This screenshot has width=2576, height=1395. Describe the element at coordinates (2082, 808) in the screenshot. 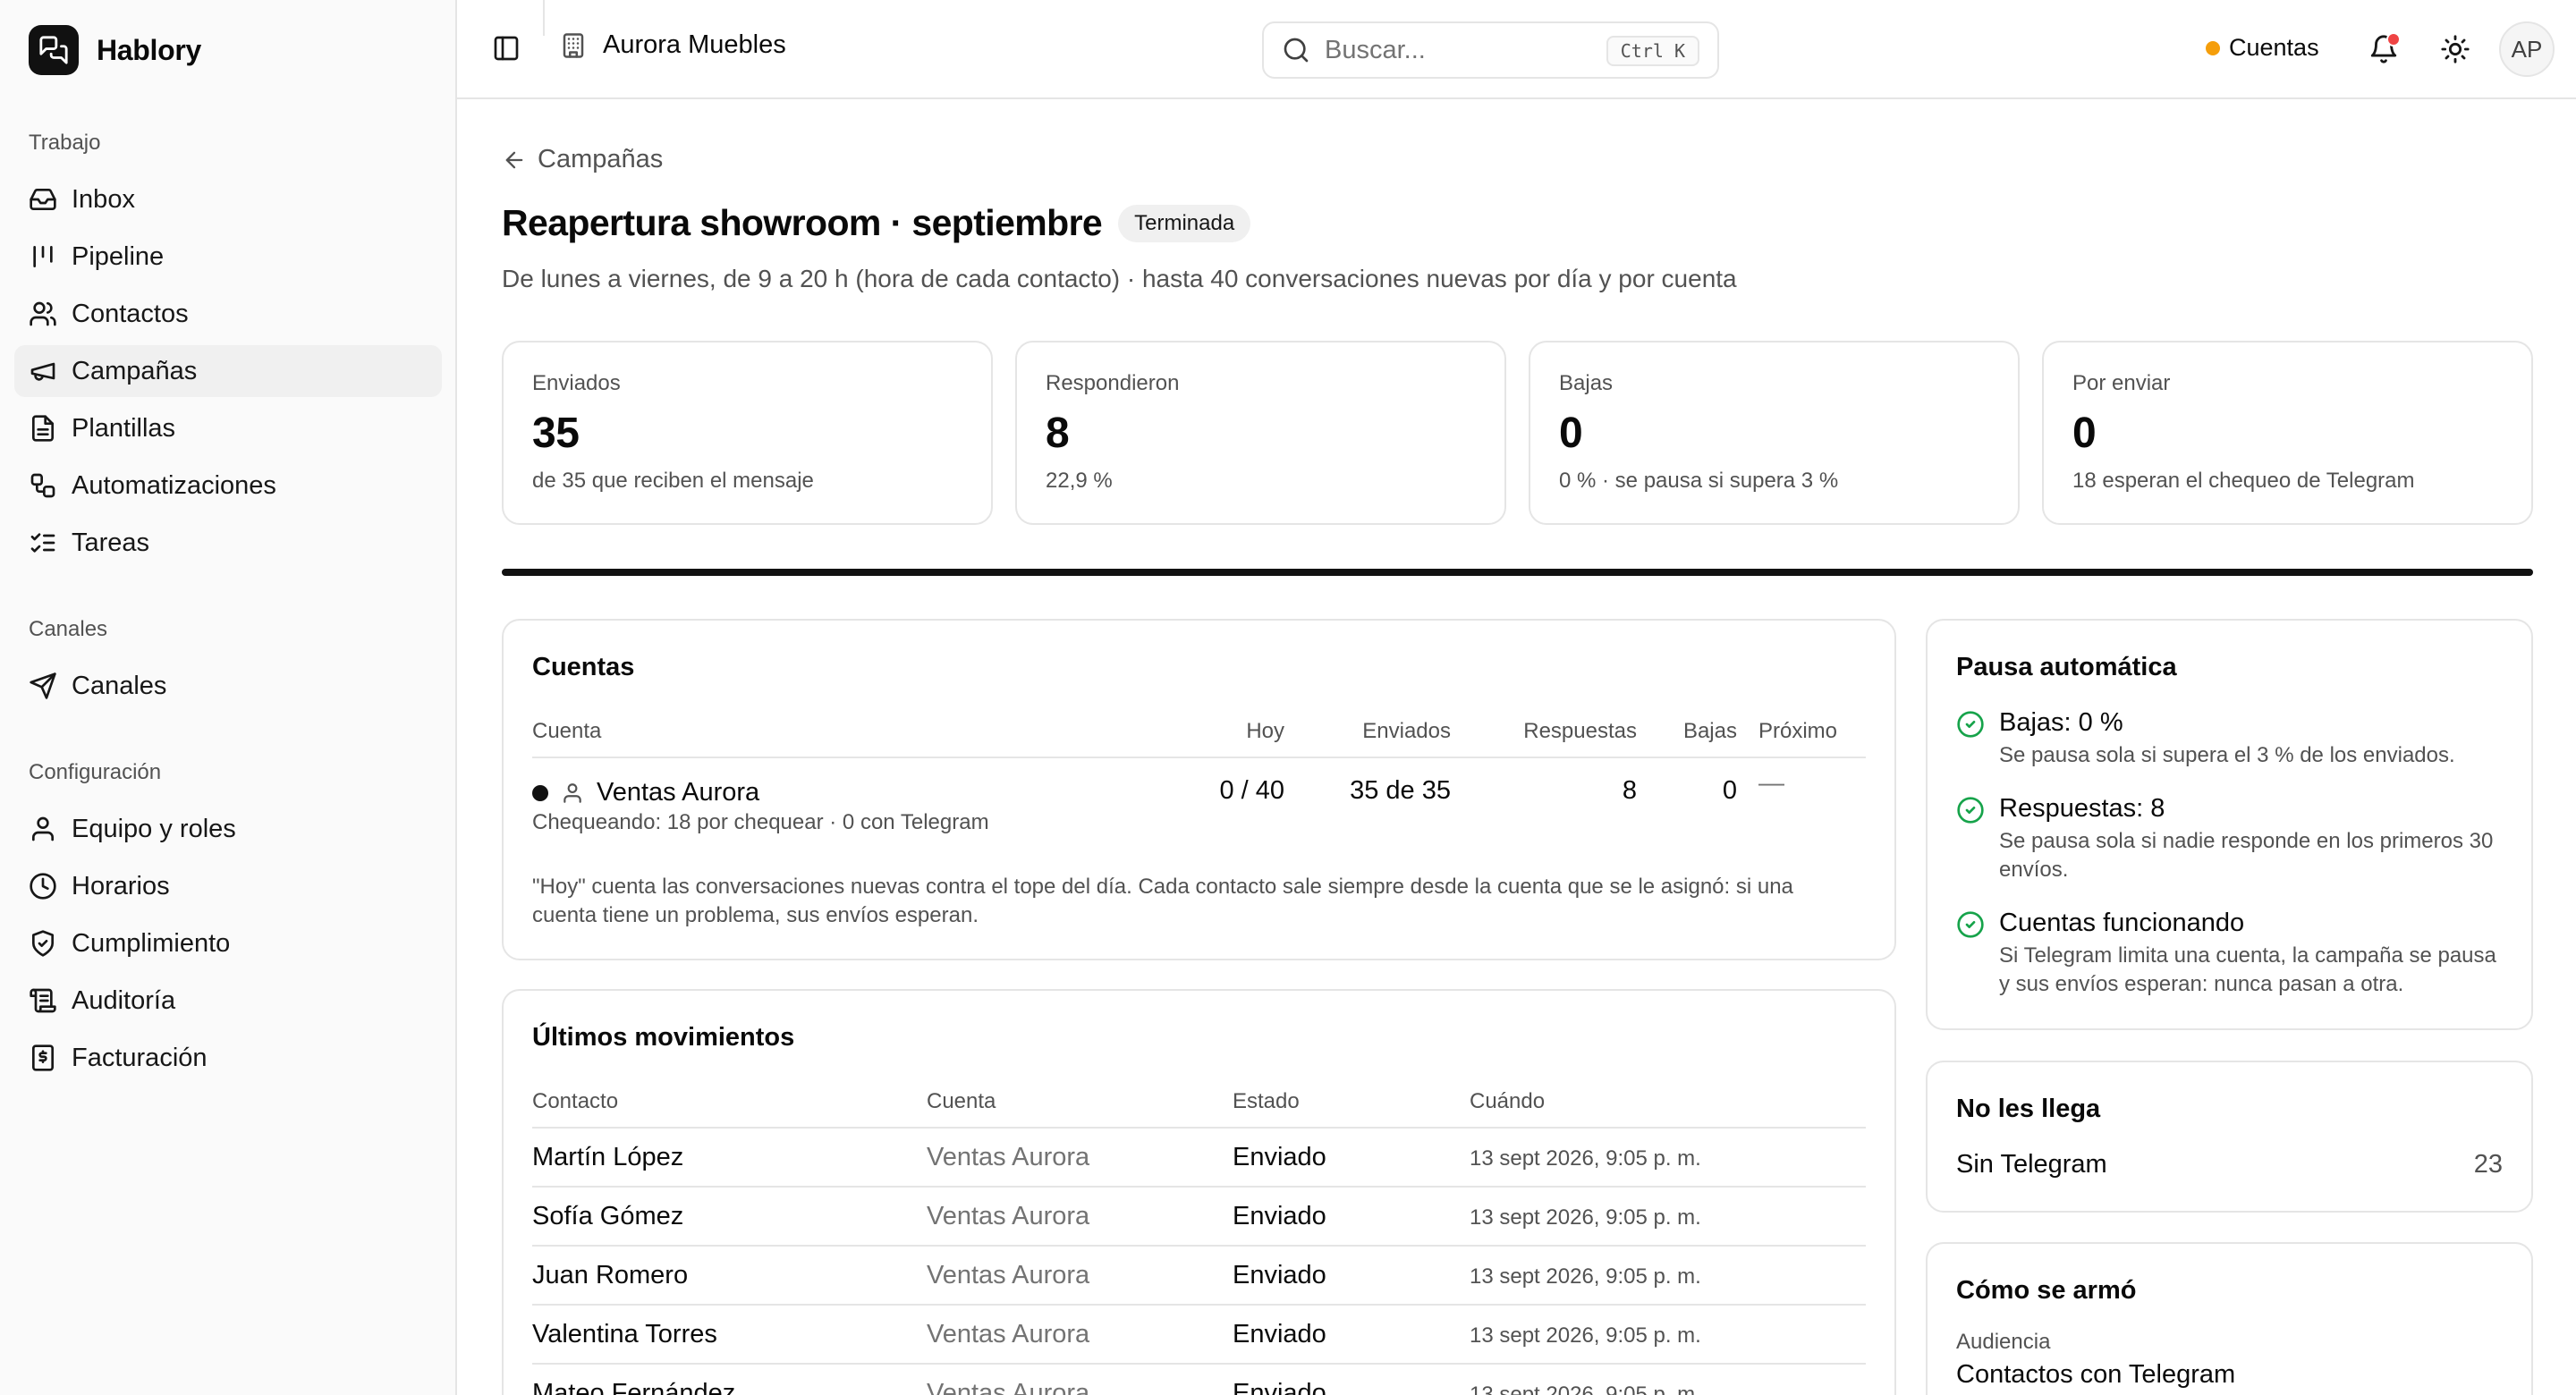

I see `auto-pause-item-title: Respuestas: 8` at that location.